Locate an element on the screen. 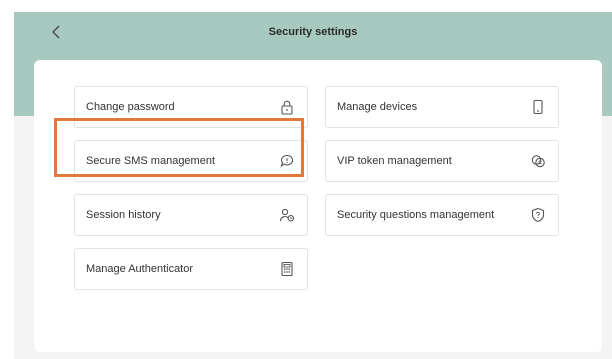 The image size is (612, 359). option-security-questions: Security questions management is located at coordinates (442, 215).